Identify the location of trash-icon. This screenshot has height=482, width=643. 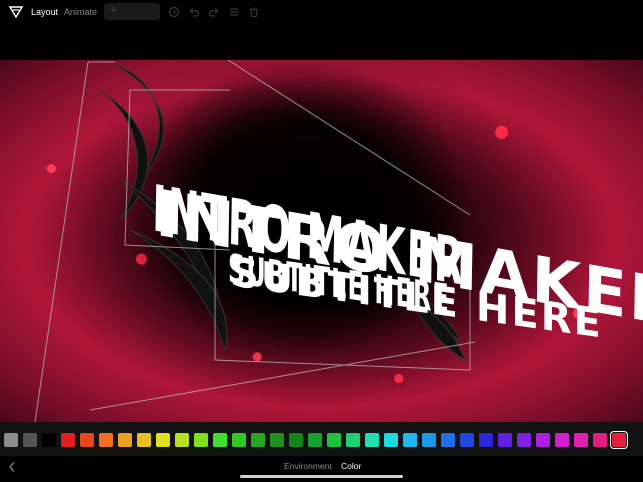
(254, 12).